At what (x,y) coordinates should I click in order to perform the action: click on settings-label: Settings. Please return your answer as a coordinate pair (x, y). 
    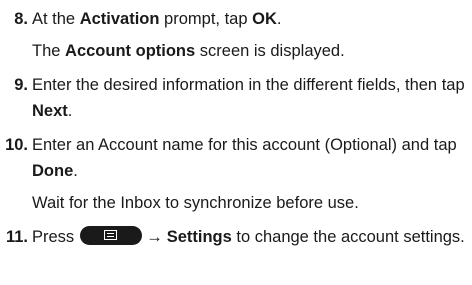
    Looking at the image, I should click on (199, 237).